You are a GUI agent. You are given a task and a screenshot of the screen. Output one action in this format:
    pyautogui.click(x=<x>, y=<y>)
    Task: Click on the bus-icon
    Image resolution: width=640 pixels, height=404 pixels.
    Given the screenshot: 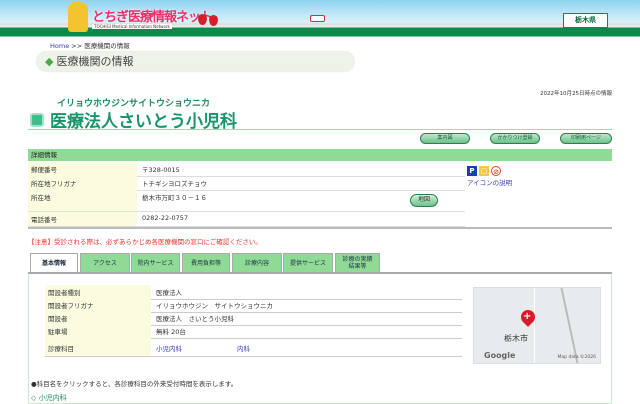 What is the action you would take?
    pyautogui.click(x=317, y=18)
    